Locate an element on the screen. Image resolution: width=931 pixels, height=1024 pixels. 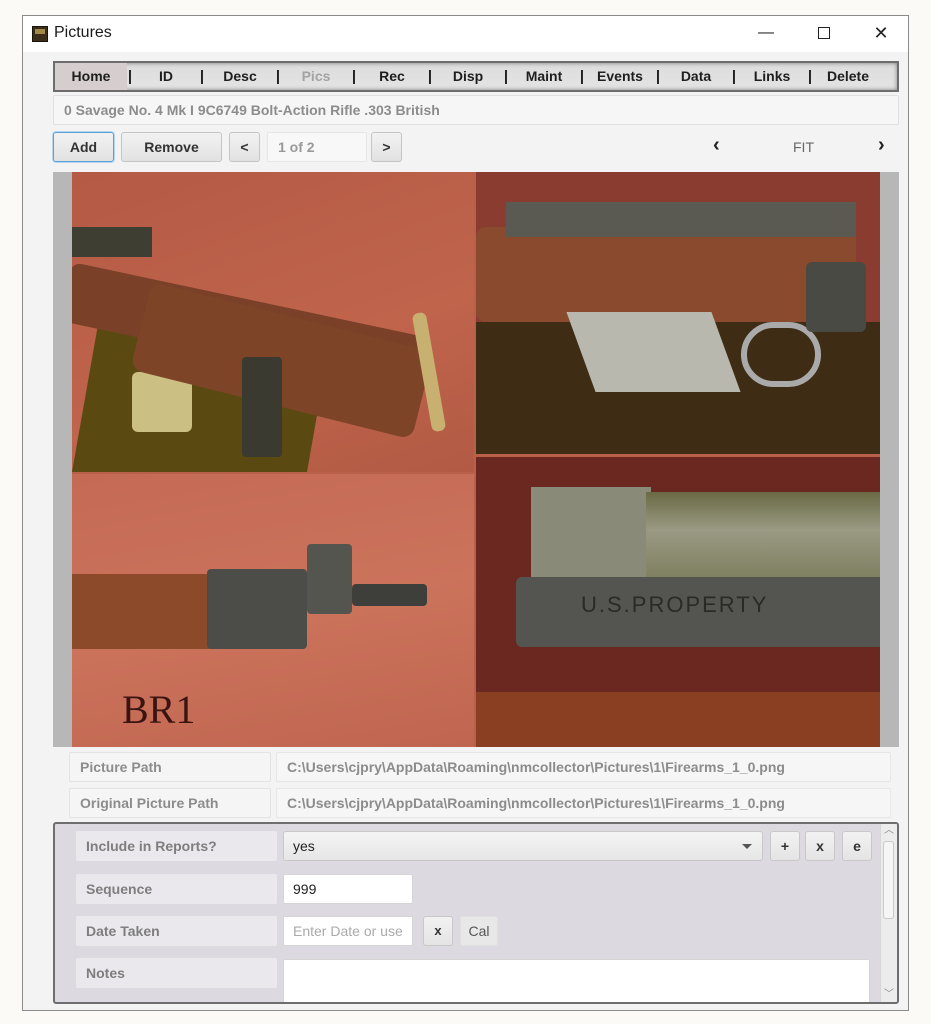
previous-picture-button: < is located at coordinates (244, 147).